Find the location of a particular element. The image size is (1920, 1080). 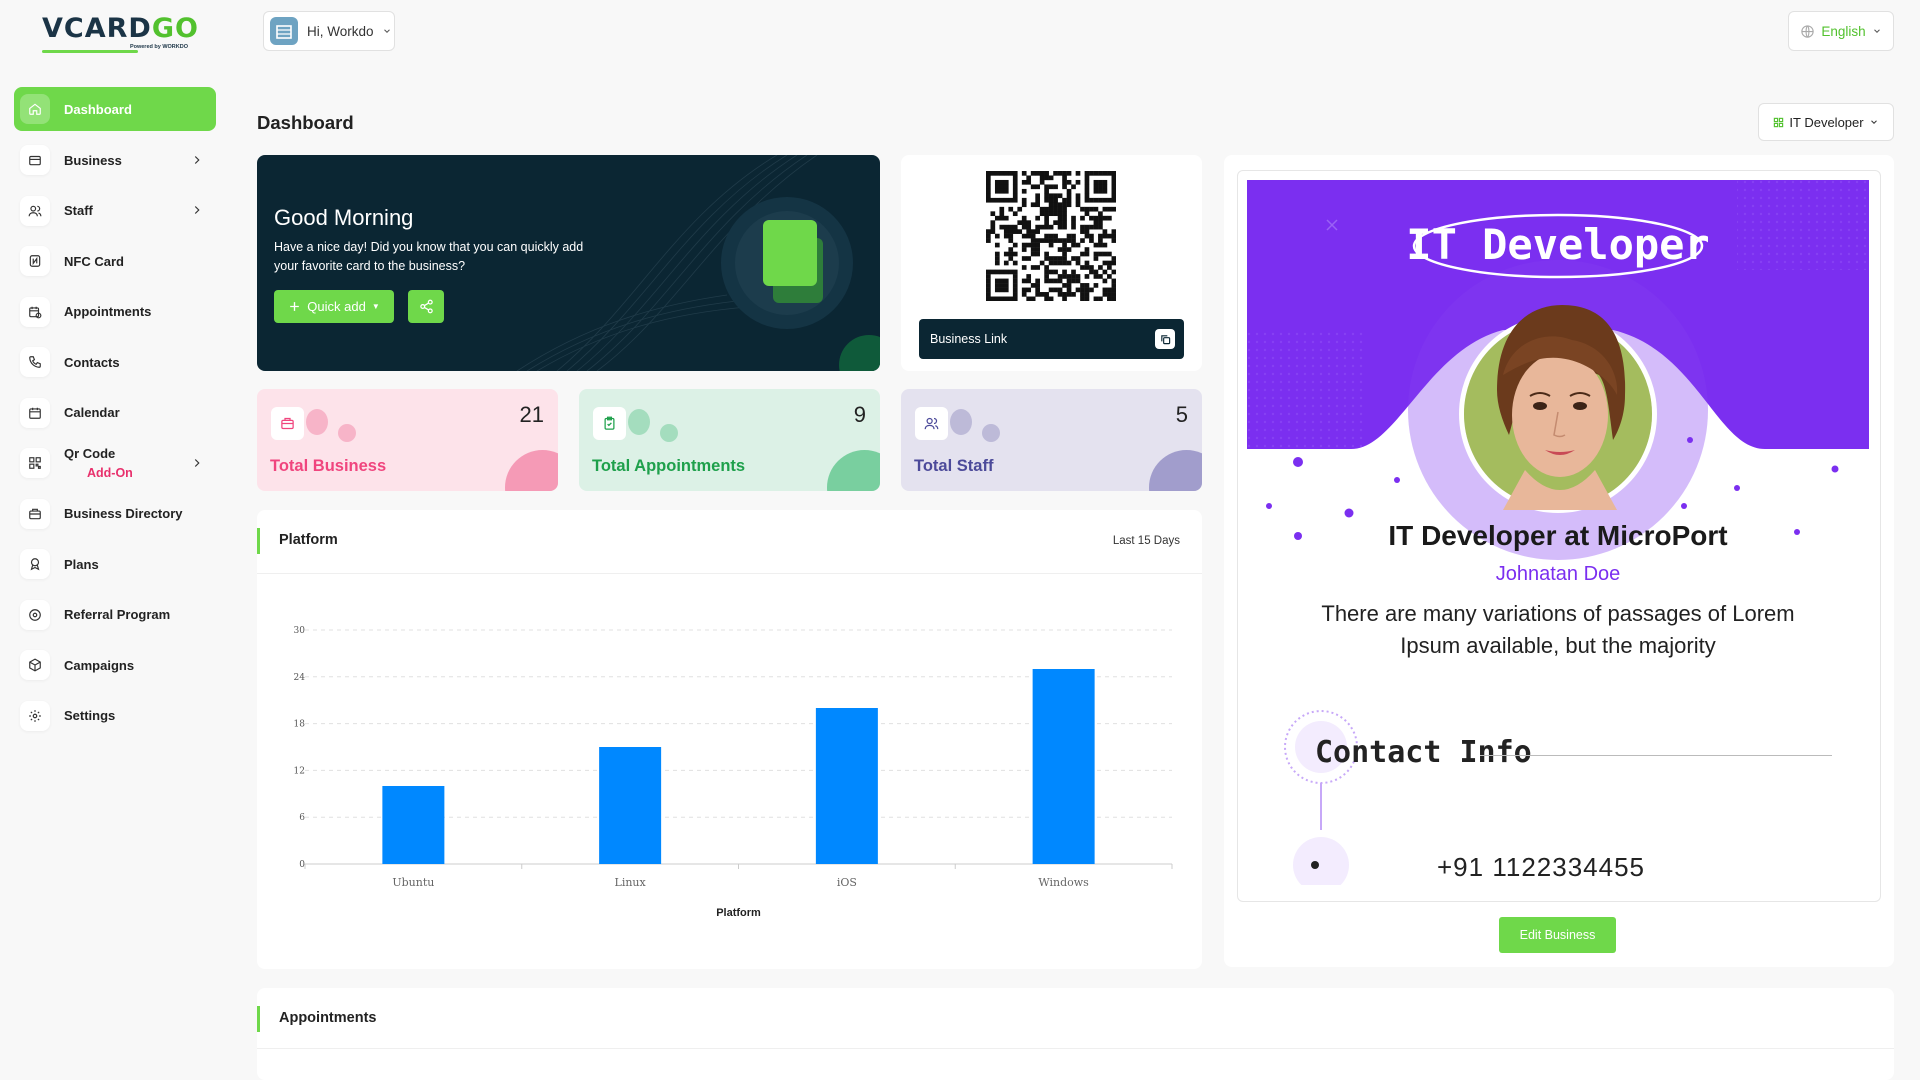

sidebar-item-label: Settings is located at coordinates (90, 715).